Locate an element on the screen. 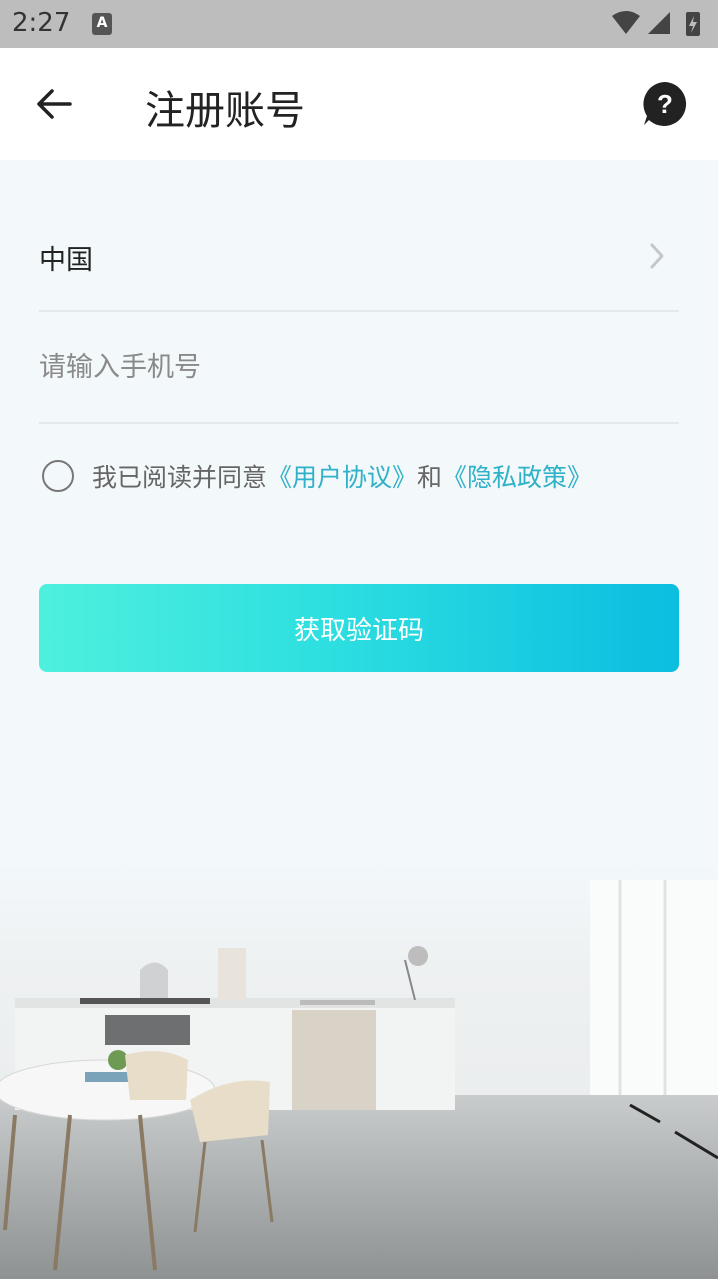  help-button: ? is located at coordinates (665, 104).